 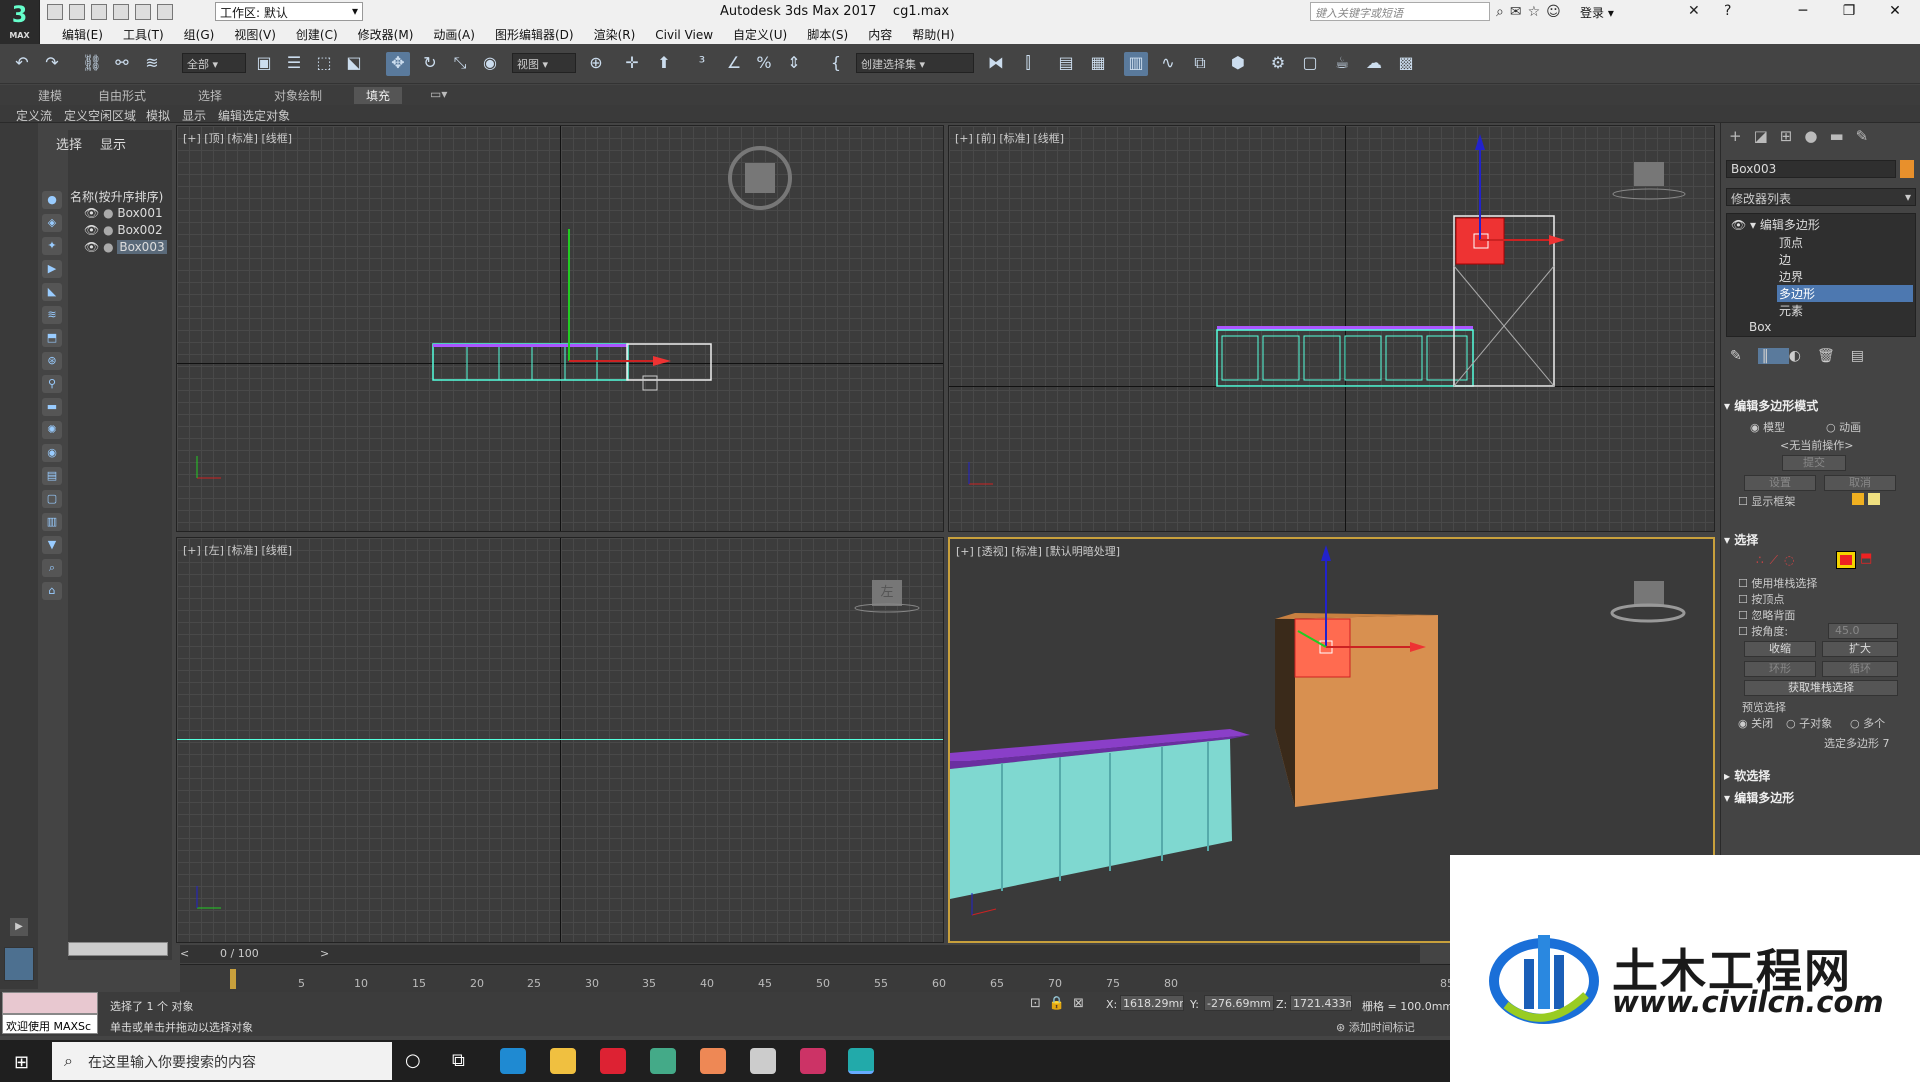 What do you see at coordinates (563, 1061) in the screenshot?
I see `file-explorer-icon` at bounding box center [563, 1061].